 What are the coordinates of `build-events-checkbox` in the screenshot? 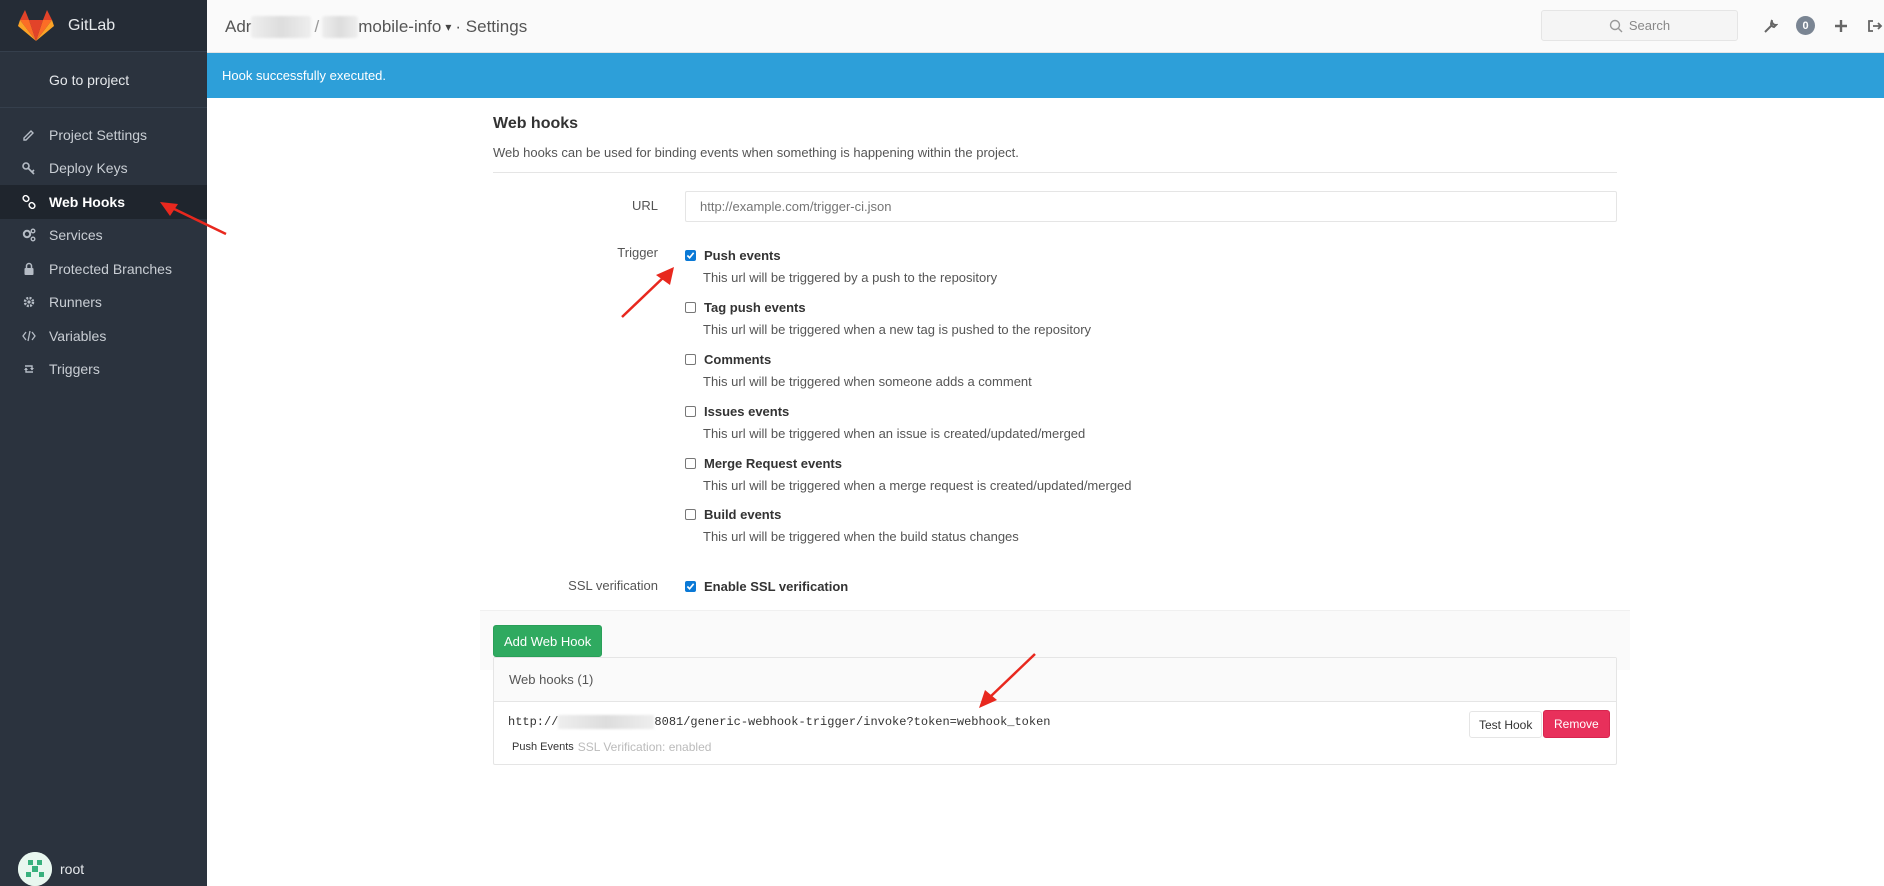 It's located at (690, 514).